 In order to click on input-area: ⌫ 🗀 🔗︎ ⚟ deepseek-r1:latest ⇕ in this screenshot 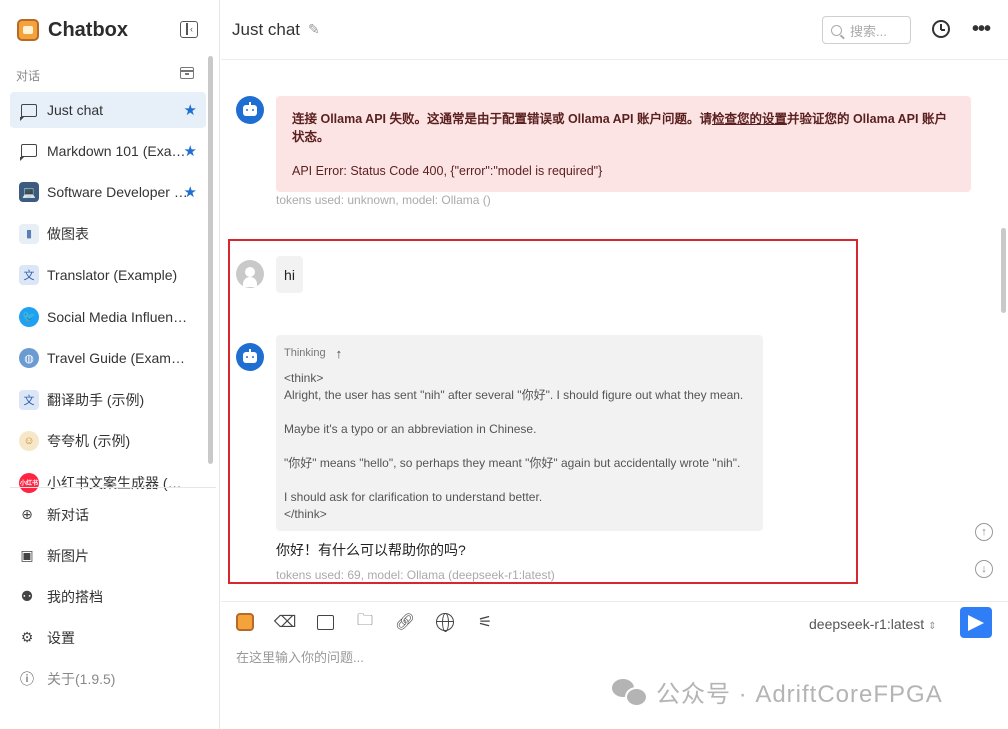, I will do `click(614, 665)`.